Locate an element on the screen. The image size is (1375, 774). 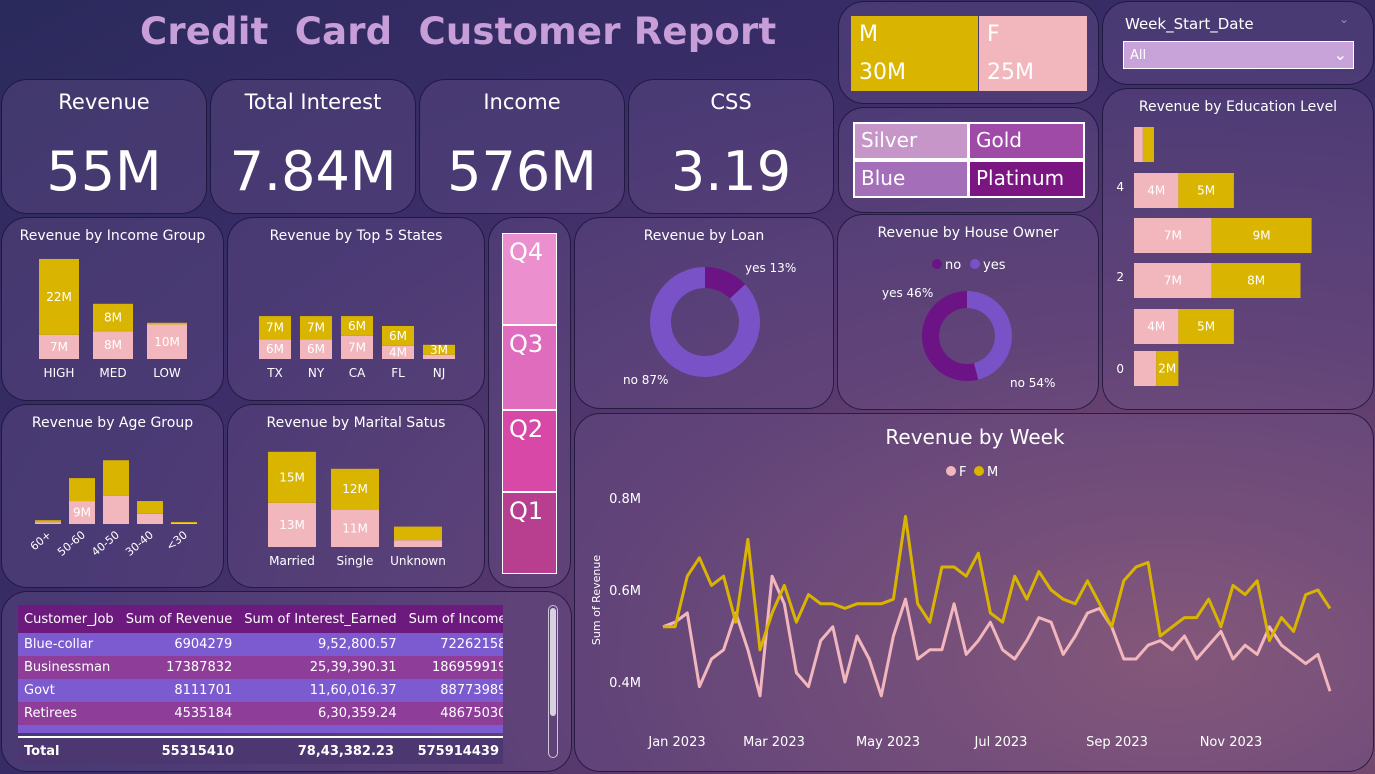
table-cell: 186959919 is located at coordinates (467, 667).